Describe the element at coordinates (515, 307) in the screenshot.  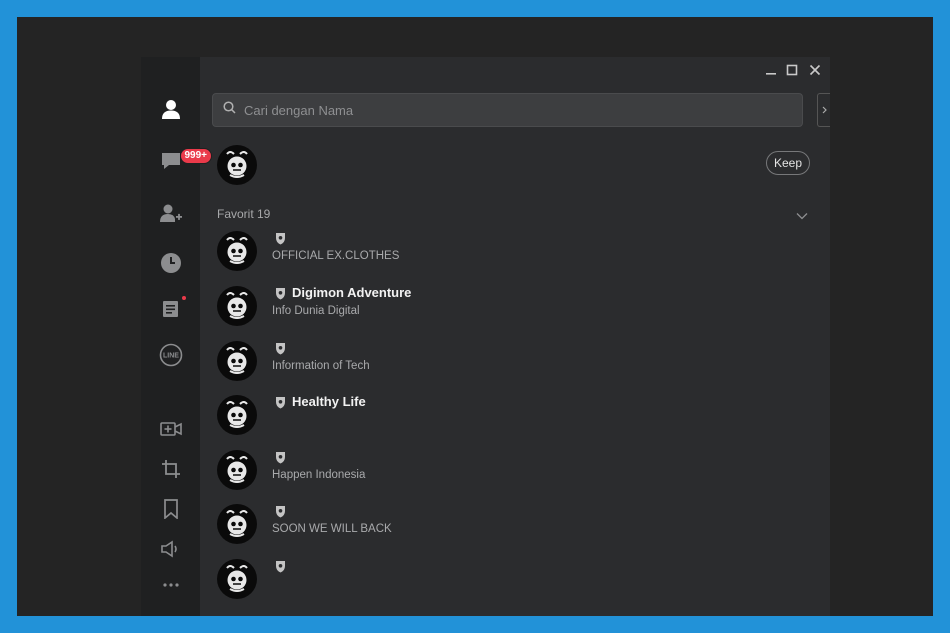
I see `list-item: Digimon Adventure Info Dunia Digital` at that location.